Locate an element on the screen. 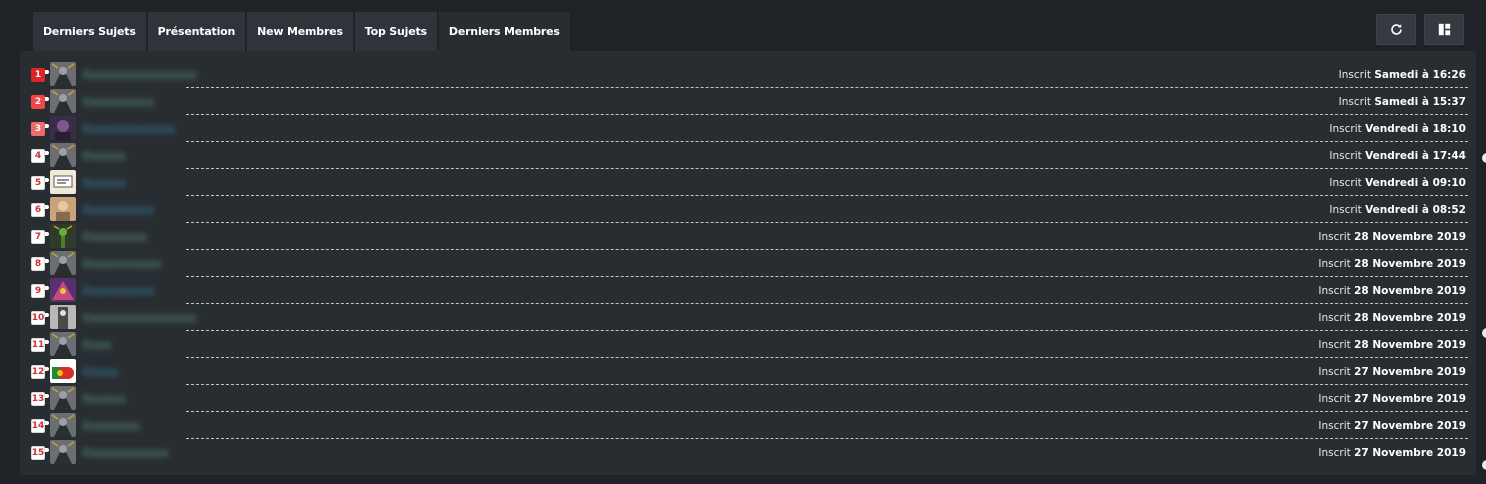 The image size is (1486, 484). tab-presentation: Présentation is located at coordinates (196, 31).